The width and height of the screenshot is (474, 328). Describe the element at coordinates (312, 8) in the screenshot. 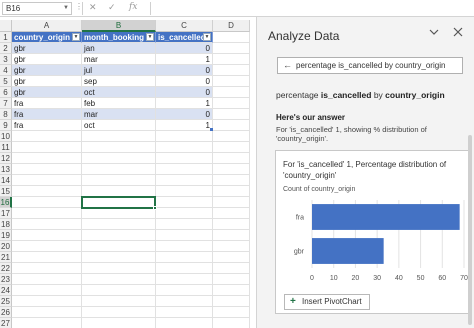

I see `formula-input` at that location.